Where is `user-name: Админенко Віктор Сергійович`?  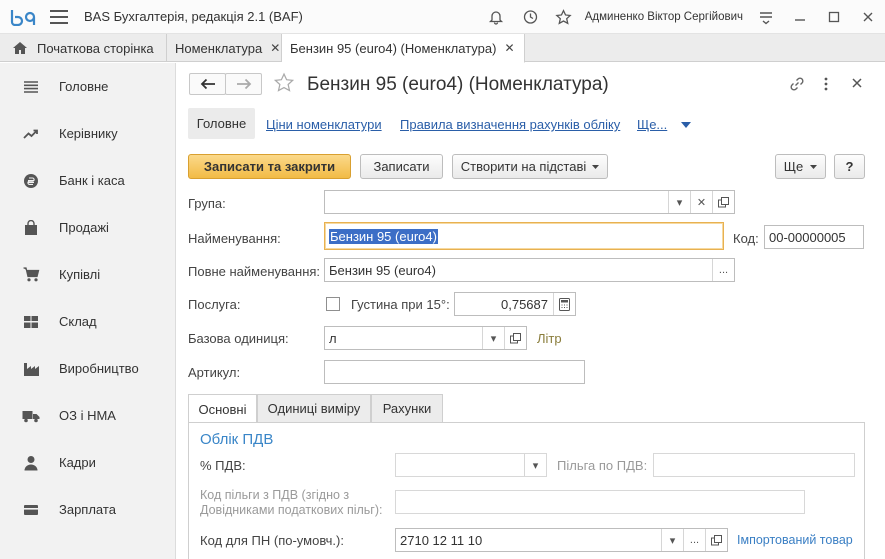 user-name: Админенко Віктор Сергійович is located at coordinates (664, 17).